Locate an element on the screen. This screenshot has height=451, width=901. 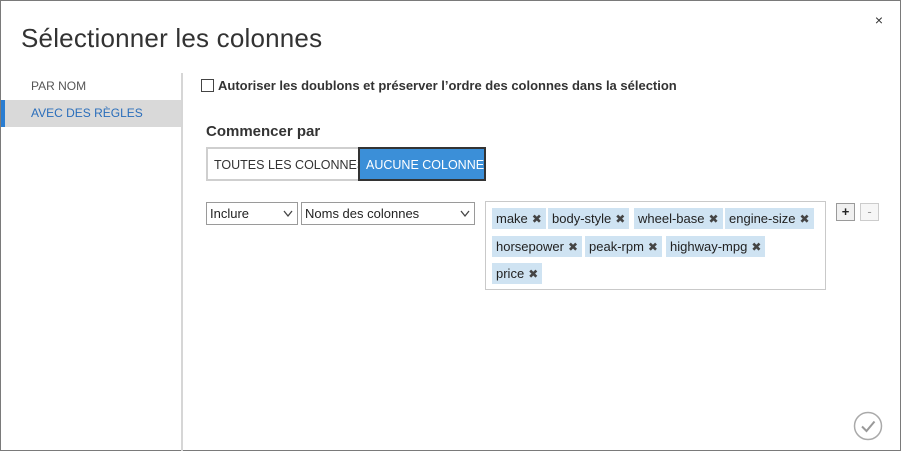
tag-label: wheel-base is located at coordinates (671, 218).